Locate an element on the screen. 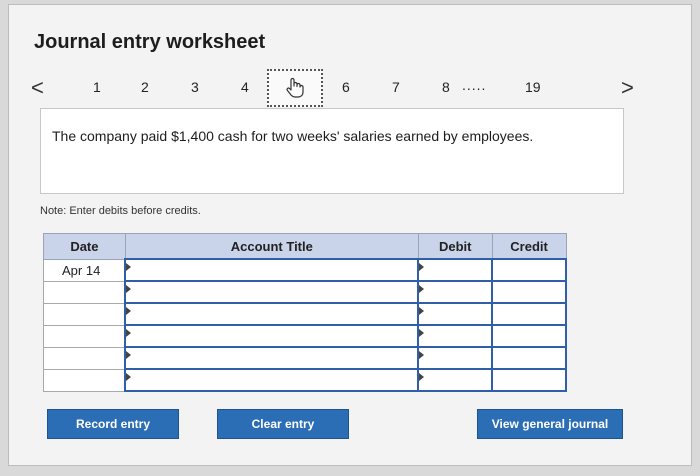  page-link-6: 6 is located at coordinates (346, 87).